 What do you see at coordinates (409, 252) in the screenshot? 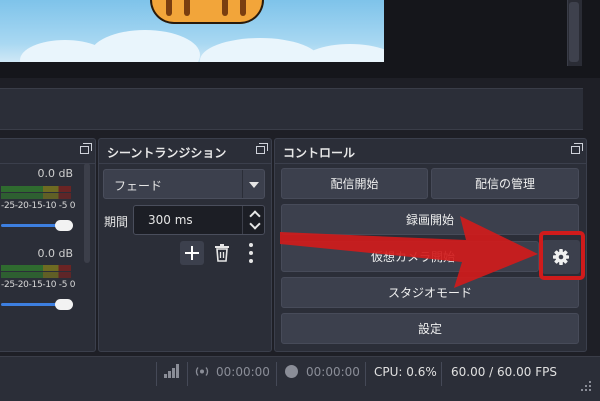
I see `annotation-arrow` at bounding box center [409, 252].